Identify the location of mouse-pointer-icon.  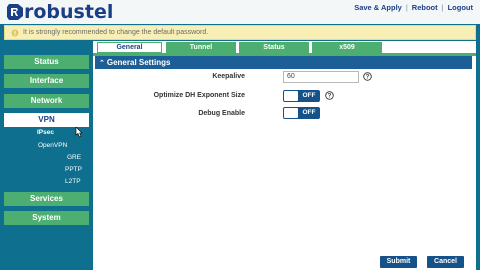
(79, 132).